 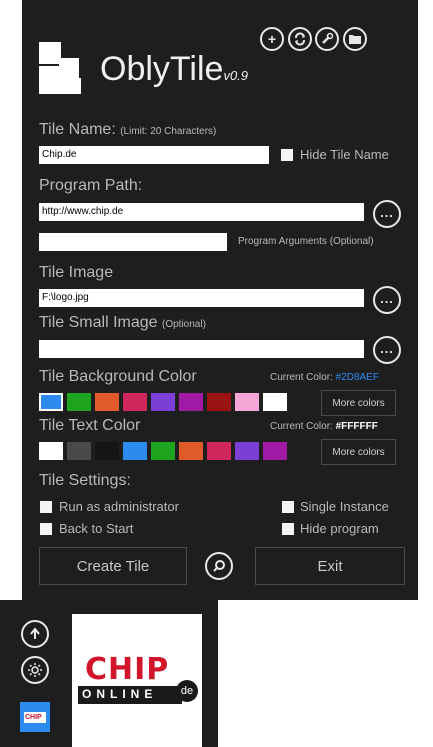 I want to click on back-to-start-checkbox, so click(x=46, y=529).